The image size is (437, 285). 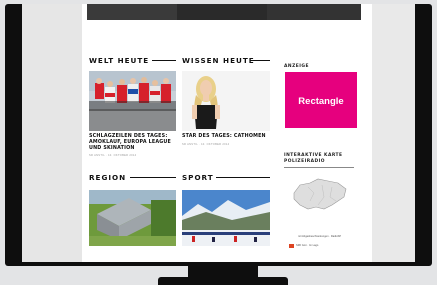 I want to click on house-image, so click(x=132, y=218).